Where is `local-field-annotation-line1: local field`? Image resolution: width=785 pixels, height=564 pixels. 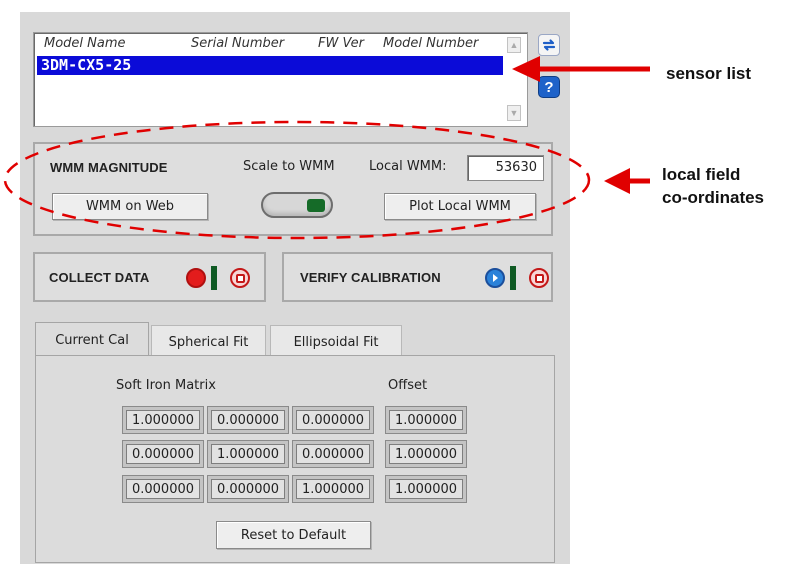 local-field-annotation-line1: local field is located at coordinates (701, 174).